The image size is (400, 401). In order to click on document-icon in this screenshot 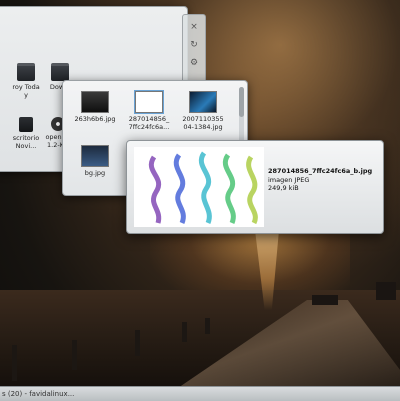, I will do `click(26, 124)`.